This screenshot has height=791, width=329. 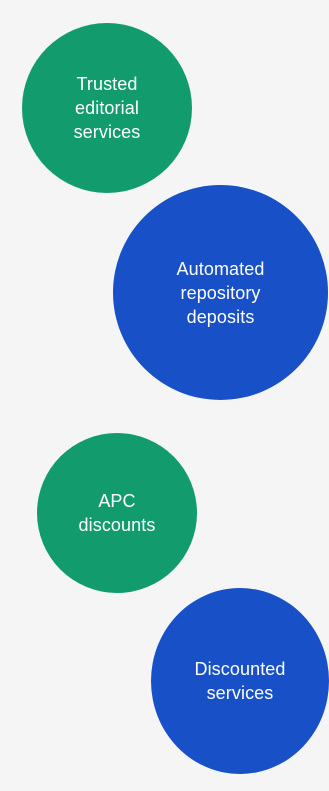 I want to click on bubble-apc-discounts: APC discounts, so click(x=117, y=513).